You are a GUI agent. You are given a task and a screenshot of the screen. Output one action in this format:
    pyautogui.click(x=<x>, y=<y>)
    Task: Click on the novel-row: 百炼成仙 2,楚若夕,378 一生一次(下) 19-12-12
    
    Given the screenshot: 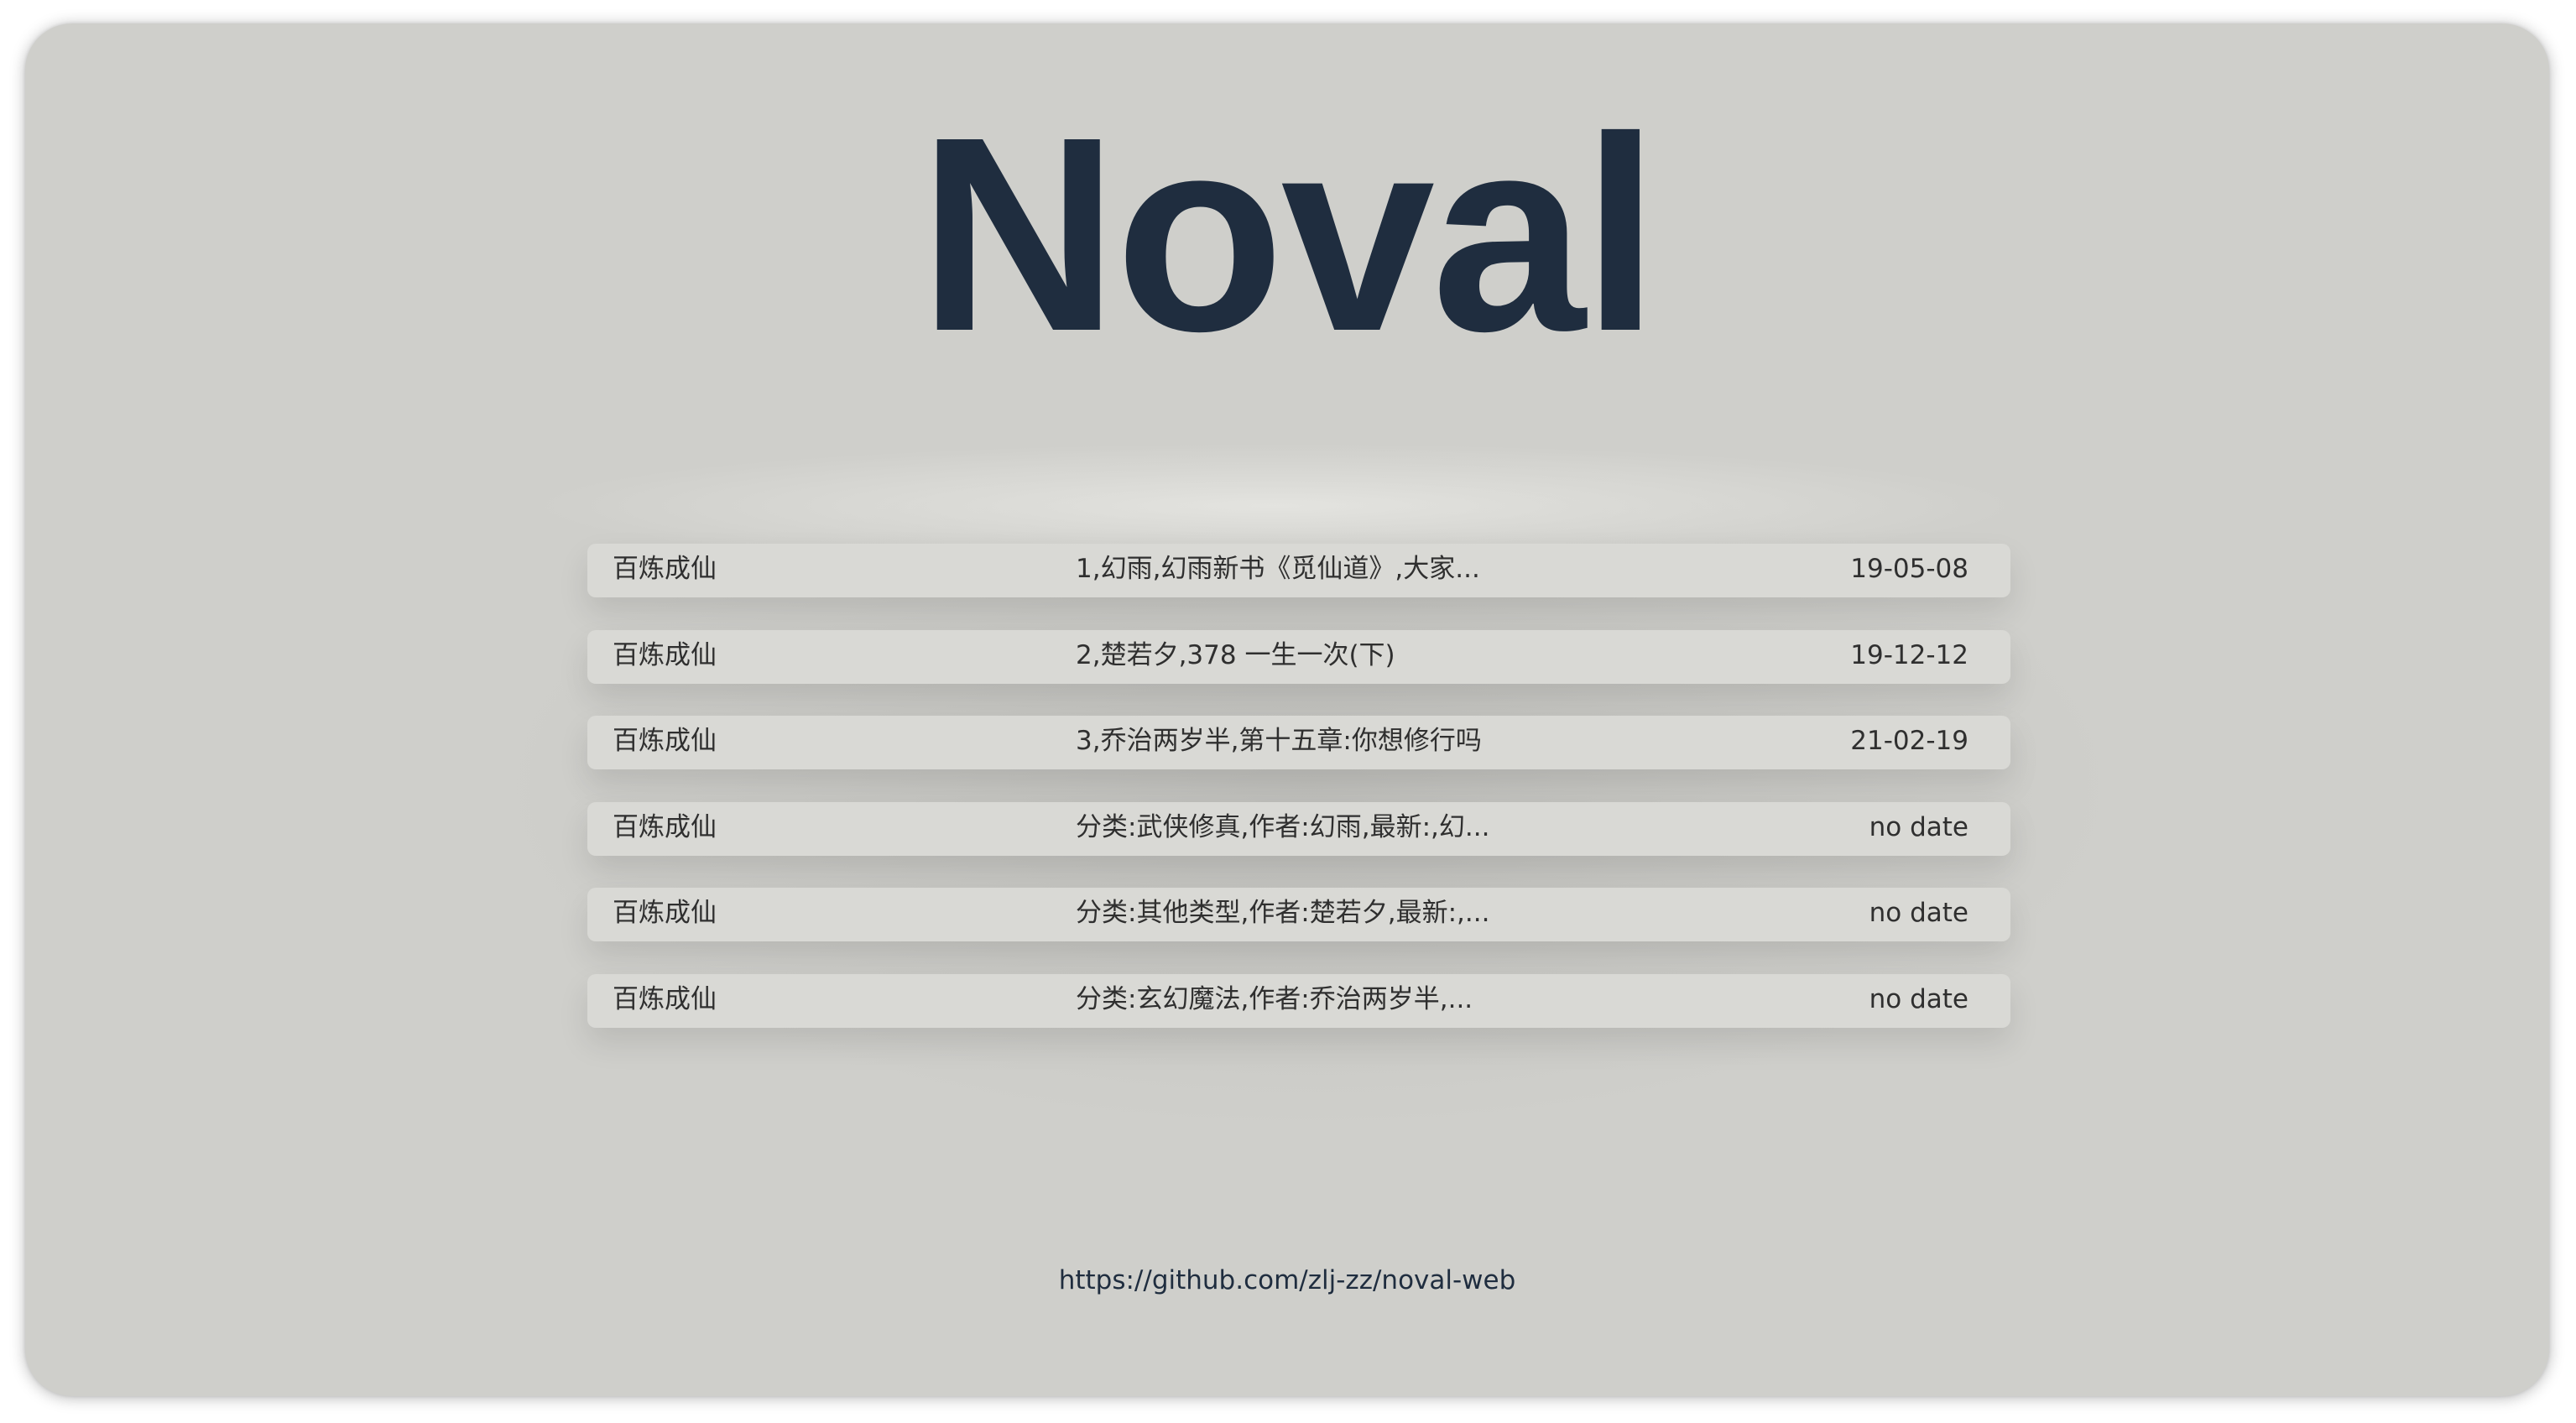 What is the action you would take?
    pyautogui.click(x=1298, y=656)
    